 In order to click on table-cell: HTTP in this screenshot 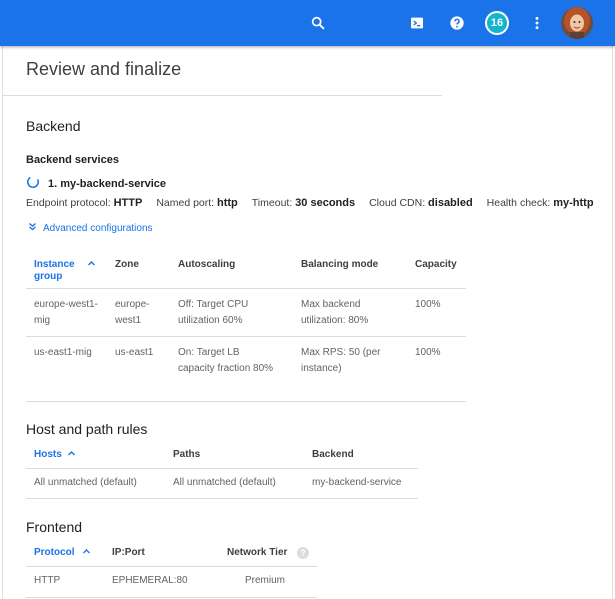, I will do `click(47, 580)`.